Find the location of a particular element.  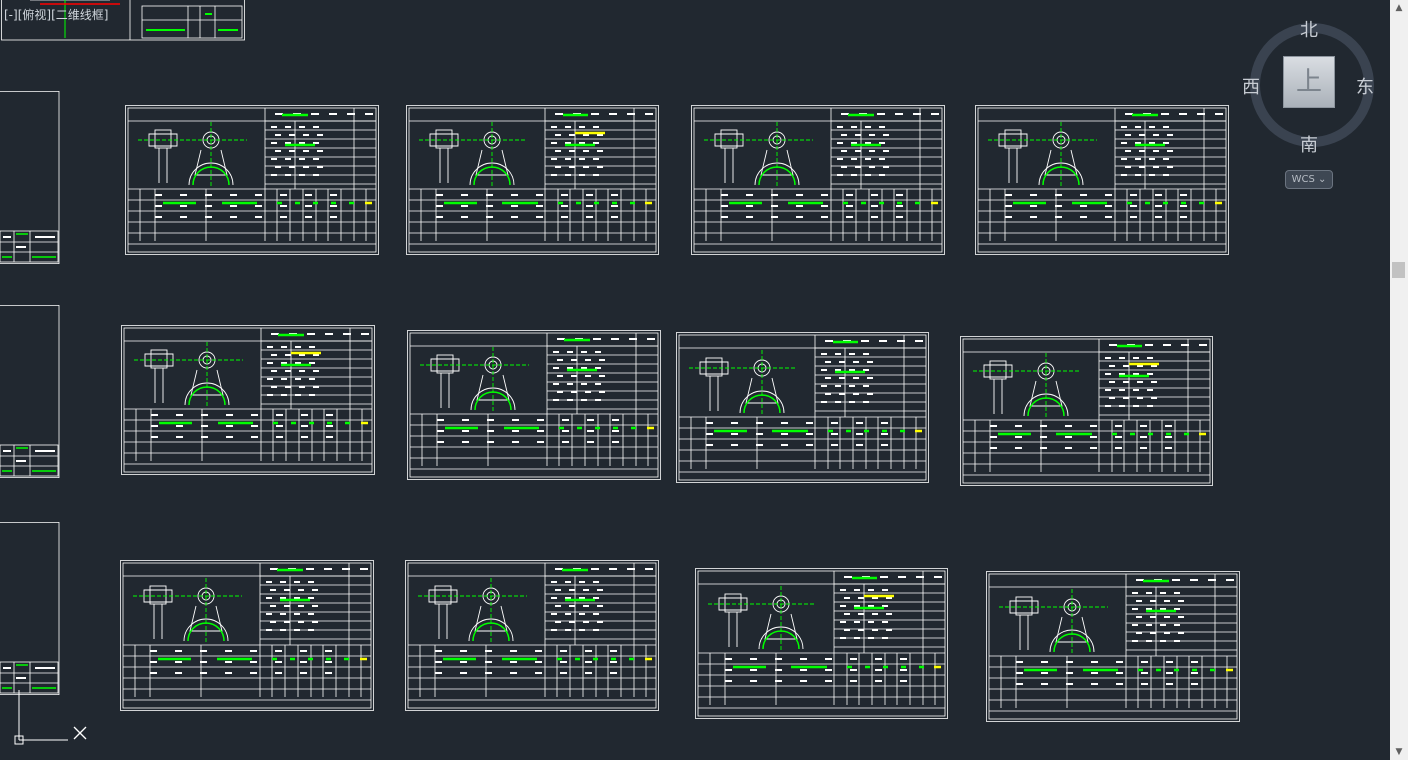

view-mode: [俯视] is located at coordinates (34, 15).